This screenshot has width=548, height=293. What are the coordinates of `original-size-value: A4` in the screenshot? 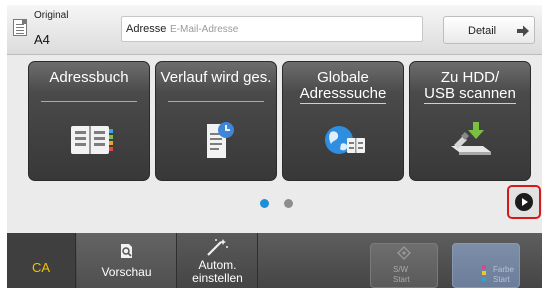 It's located at (42, 39).